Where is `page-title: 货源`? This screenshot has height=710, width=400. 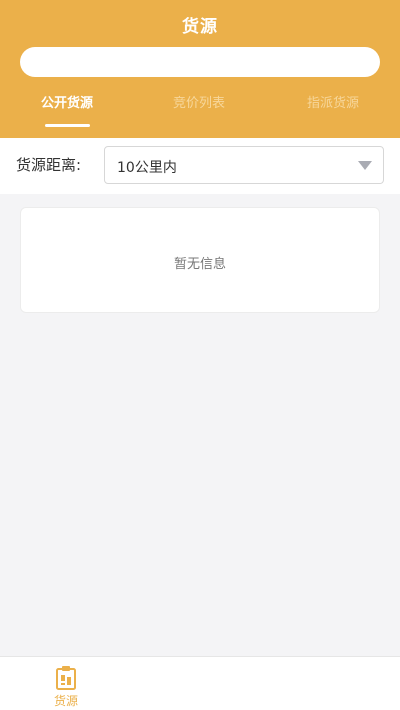
page-title: 货源 is located at coordinates (200, 27).